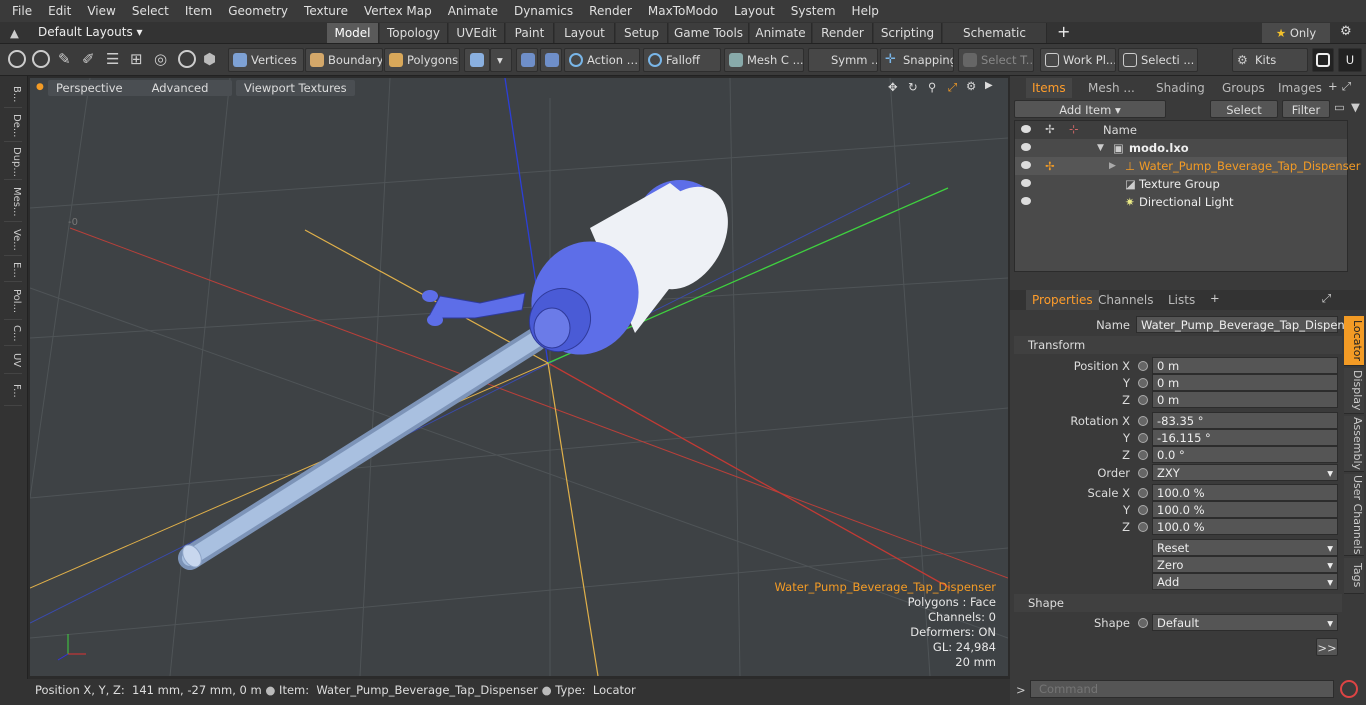  I want to click on unreal-button: U, so click(1350, 60).